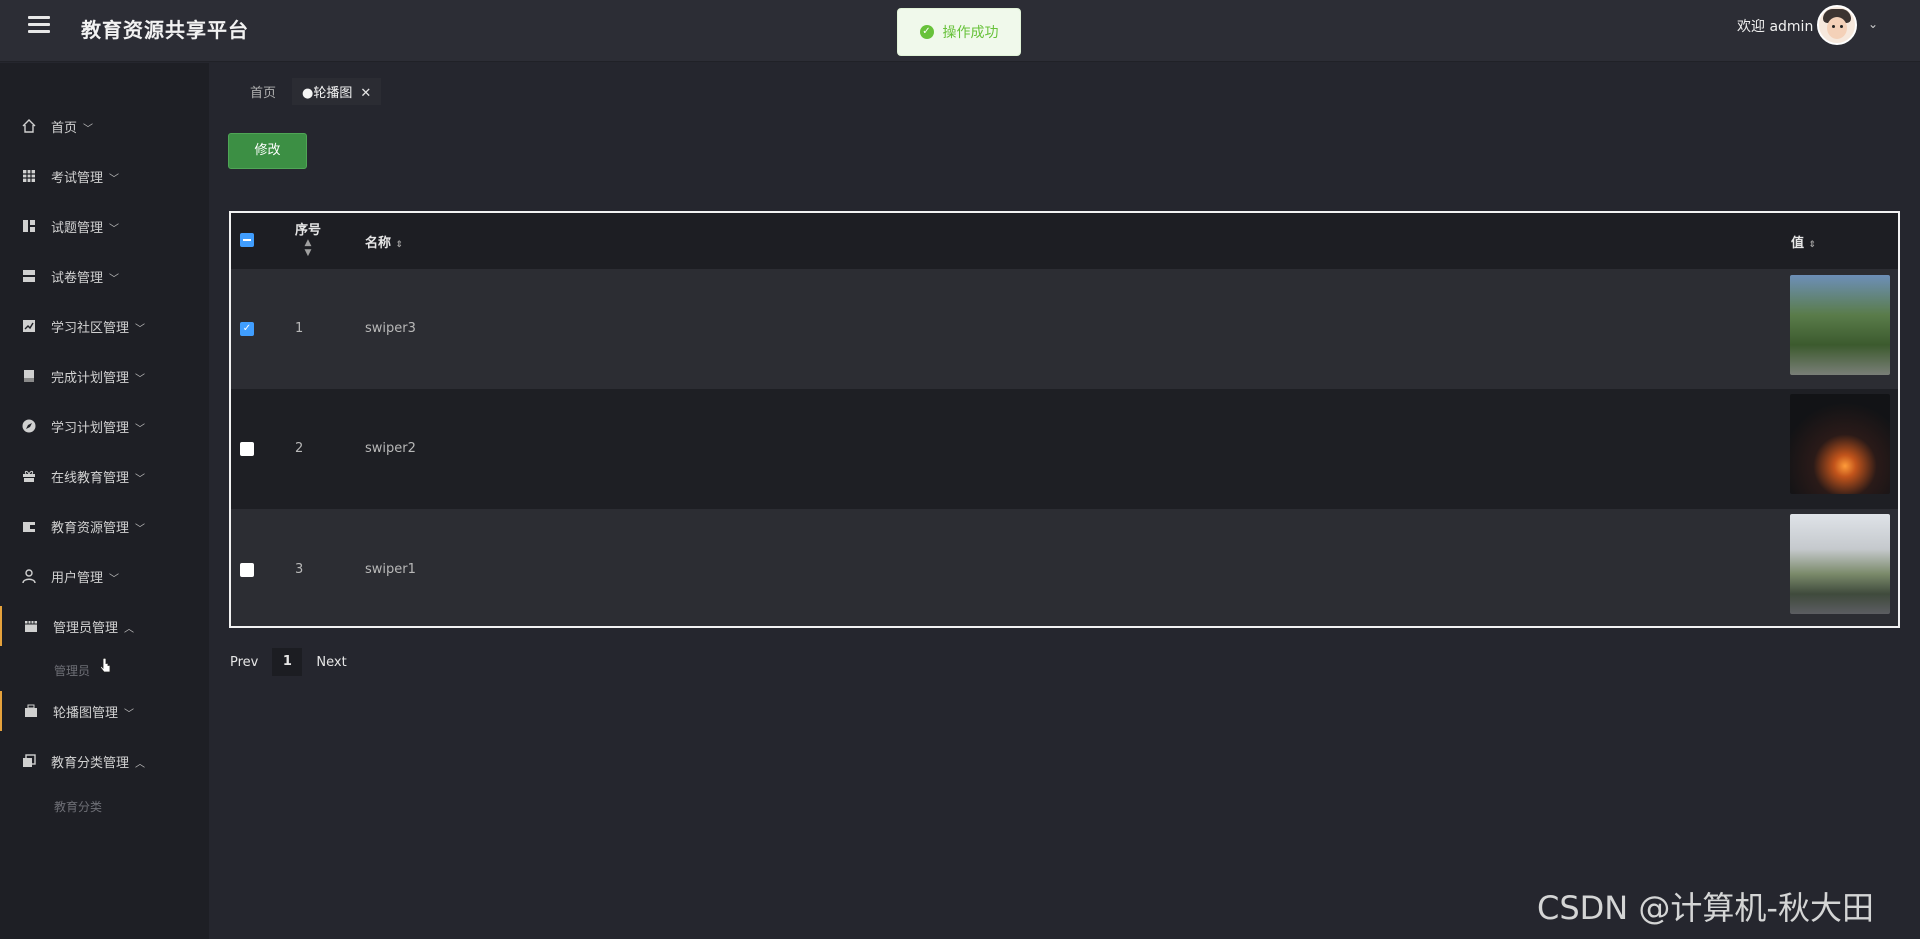 Image resolution: width=1920 pixels, height=939 pixels. What do you see at coordinates (64, 128) in the screenshot?
I see `sidebar-item-label: 首页` at bounding box center [64, 128].